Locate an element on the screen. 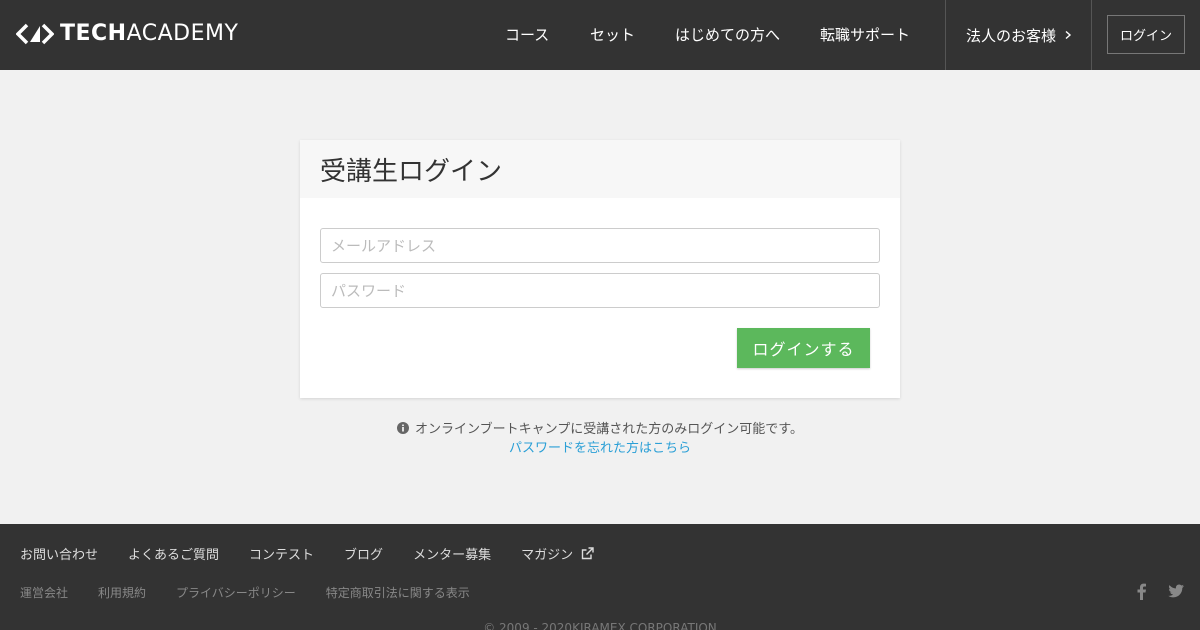 This screenshot has width=1200, height=630. footer-link-privacy: プライバシーポリシー is located at coordinates (236, 592).